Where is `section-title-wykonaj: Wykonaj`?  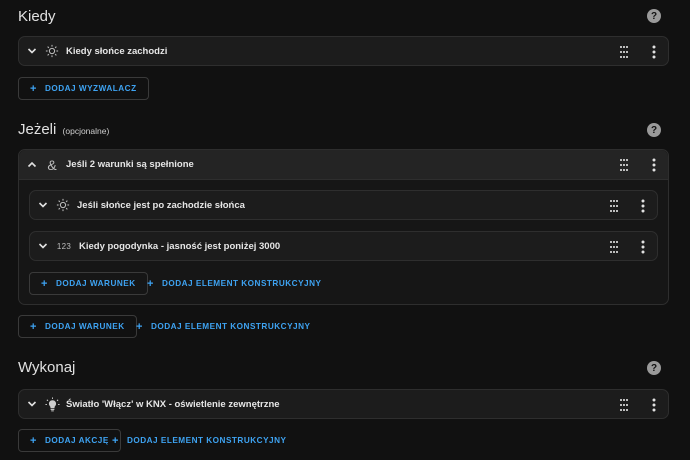
section-title-wykonaj: Wykonaj is located at coordinates (46, 367).